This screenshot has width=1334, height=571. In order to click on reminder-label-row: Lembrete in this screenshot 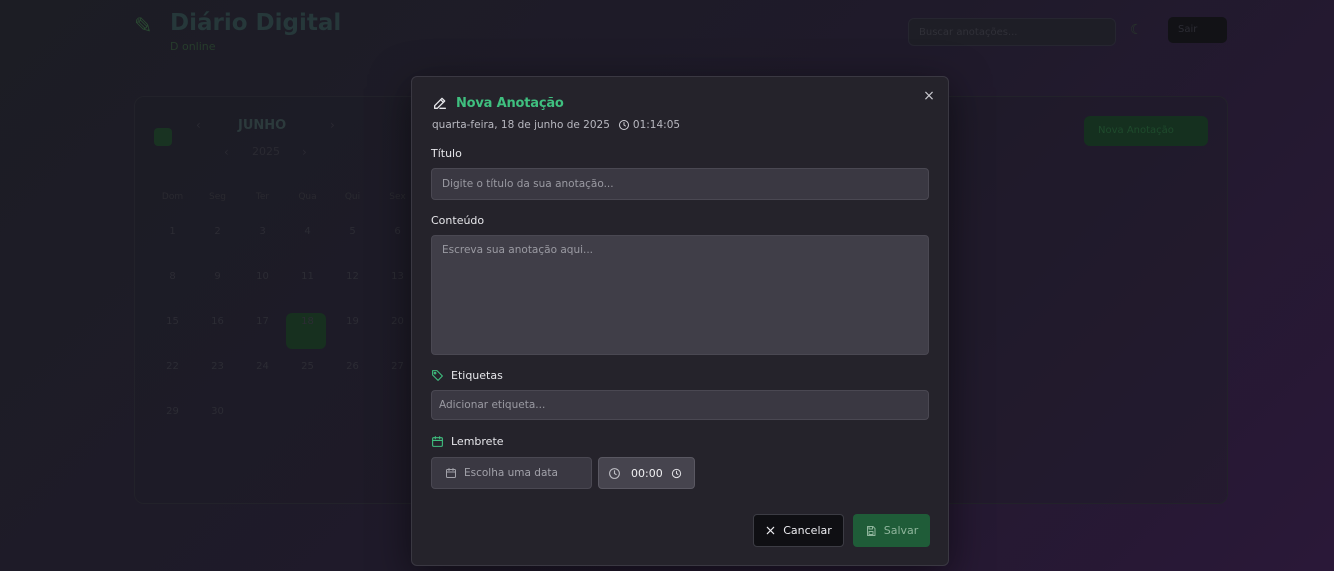, I will do `click(467, 441)`.